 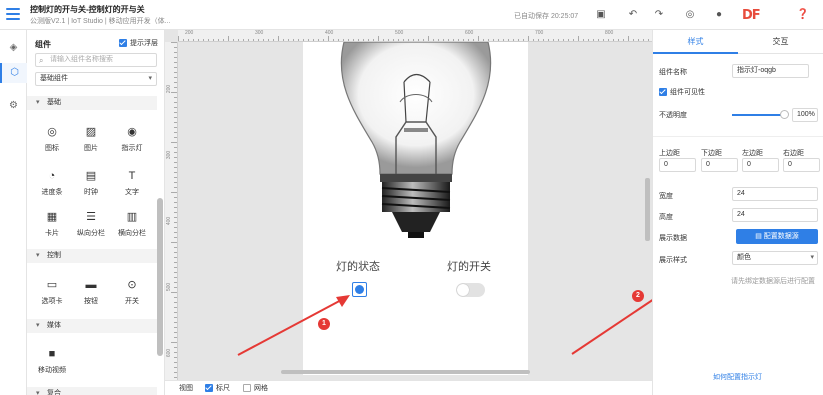 I want to click on category-select: 基础组件 ▾, so click(x=96, y=79).